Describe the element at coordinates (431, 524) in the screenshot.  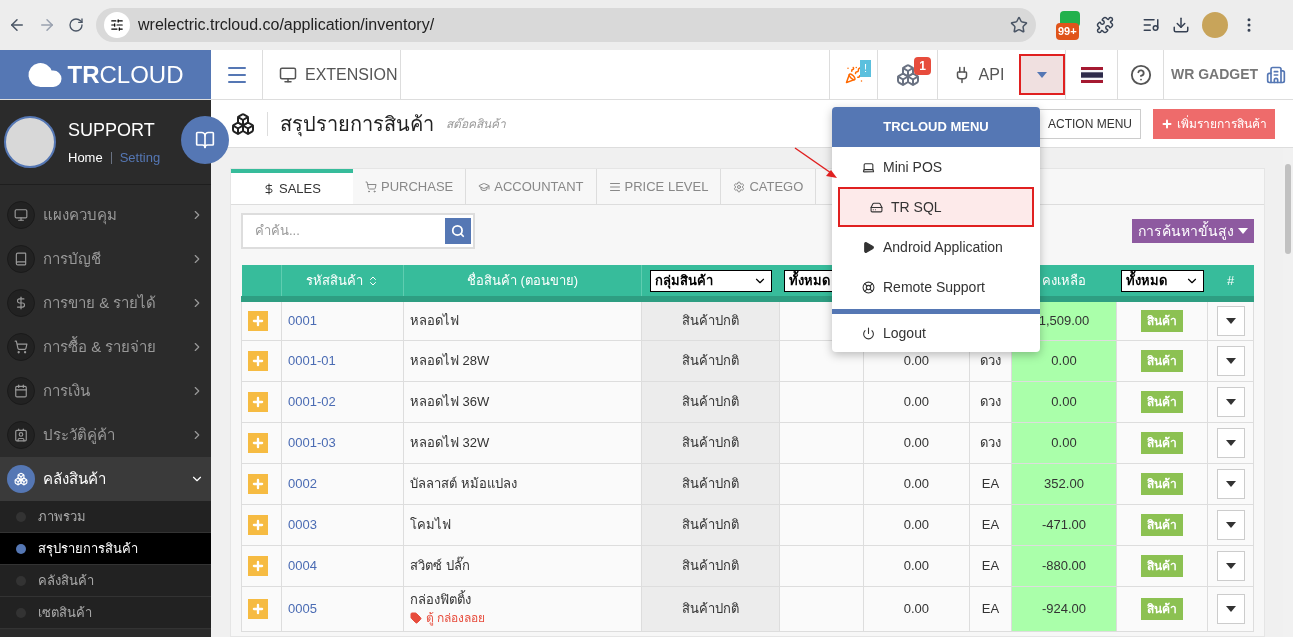
I see `product-name: โคมไฟ` at that location.